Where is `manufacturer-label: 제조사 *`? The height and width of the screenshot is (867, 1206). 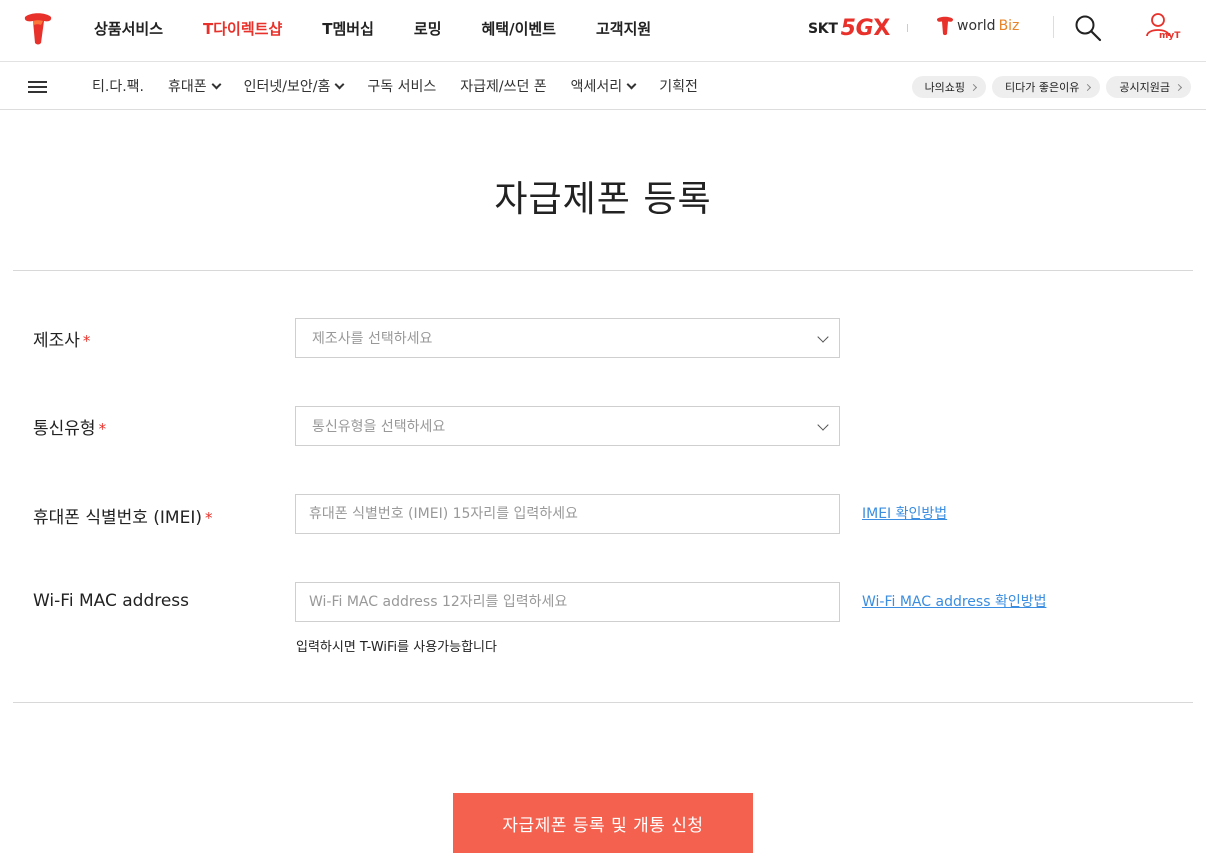 manufacturer-label: 제조사 * is located at coordinates (61, 338).